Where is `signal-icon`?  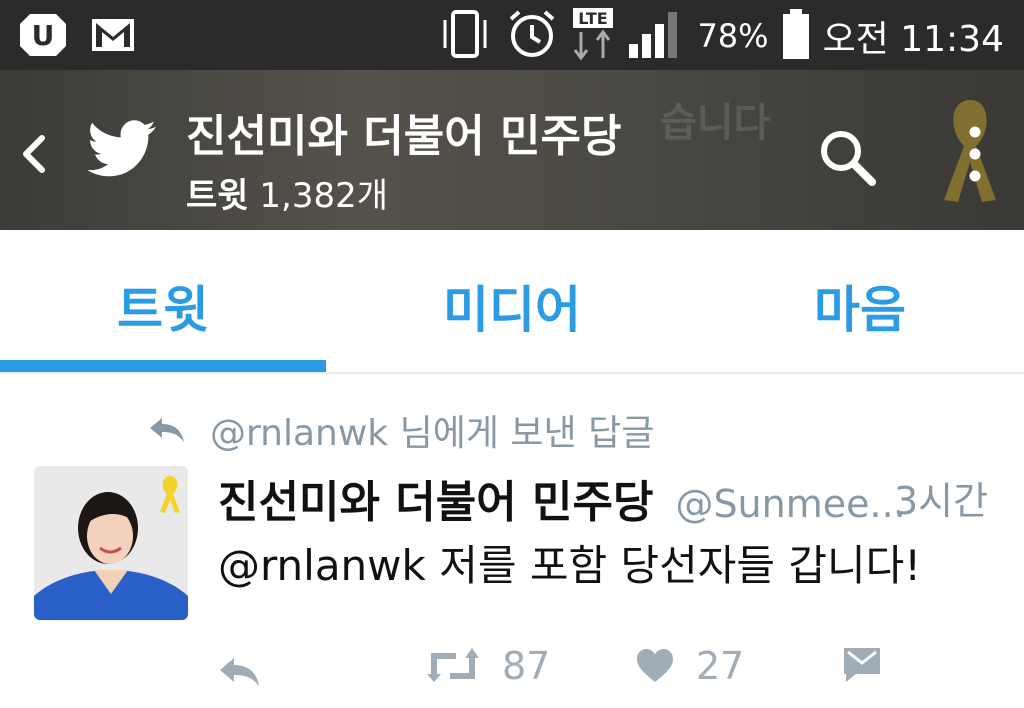 signal-icon is located at coordinates (656, 36).